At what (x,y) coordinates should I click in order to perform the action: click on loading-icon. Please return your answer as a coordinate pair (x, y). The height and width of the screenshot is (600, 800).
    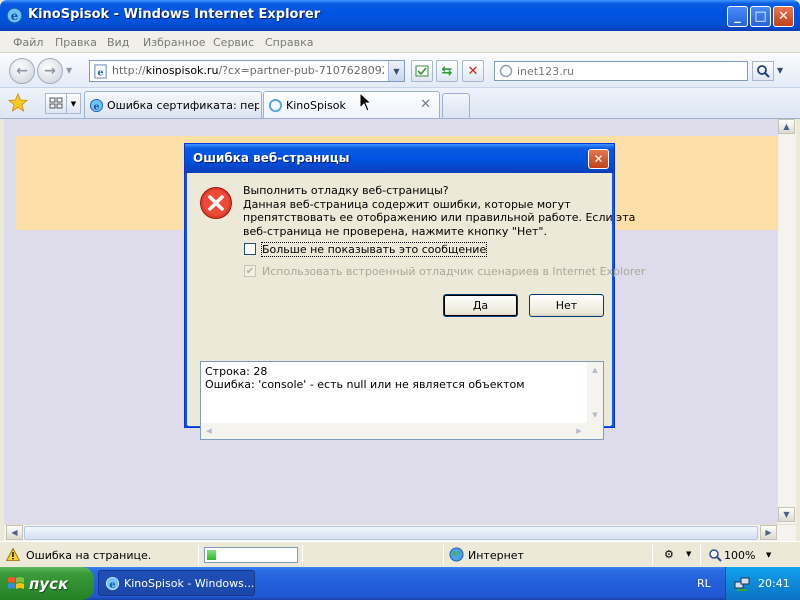
    Looking at the image, I should click on (275, 105).